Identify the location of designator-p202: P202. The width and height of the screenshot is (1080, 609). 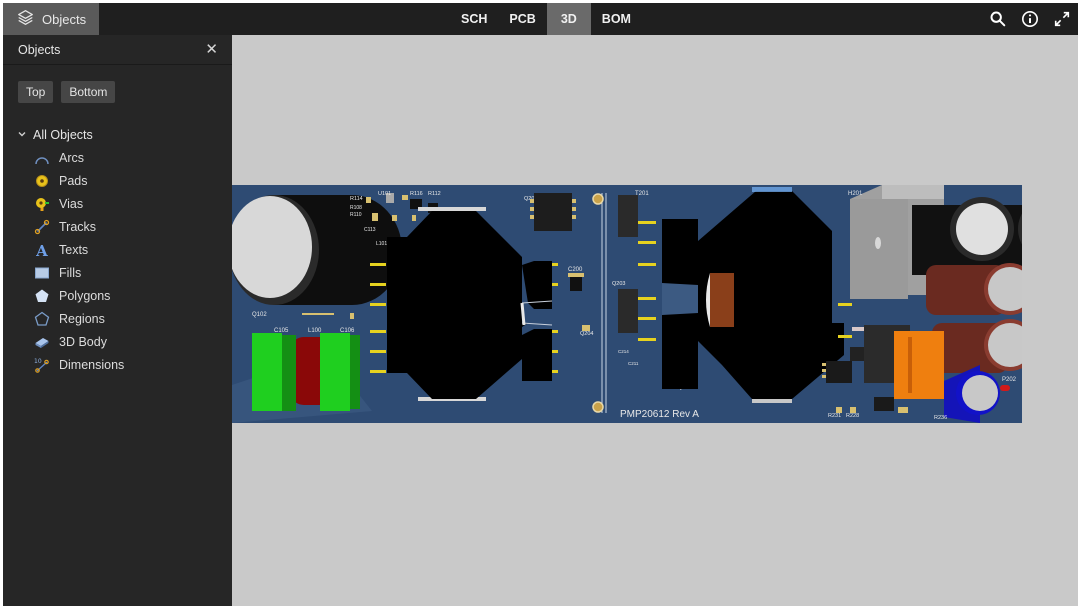
(1009, 380).